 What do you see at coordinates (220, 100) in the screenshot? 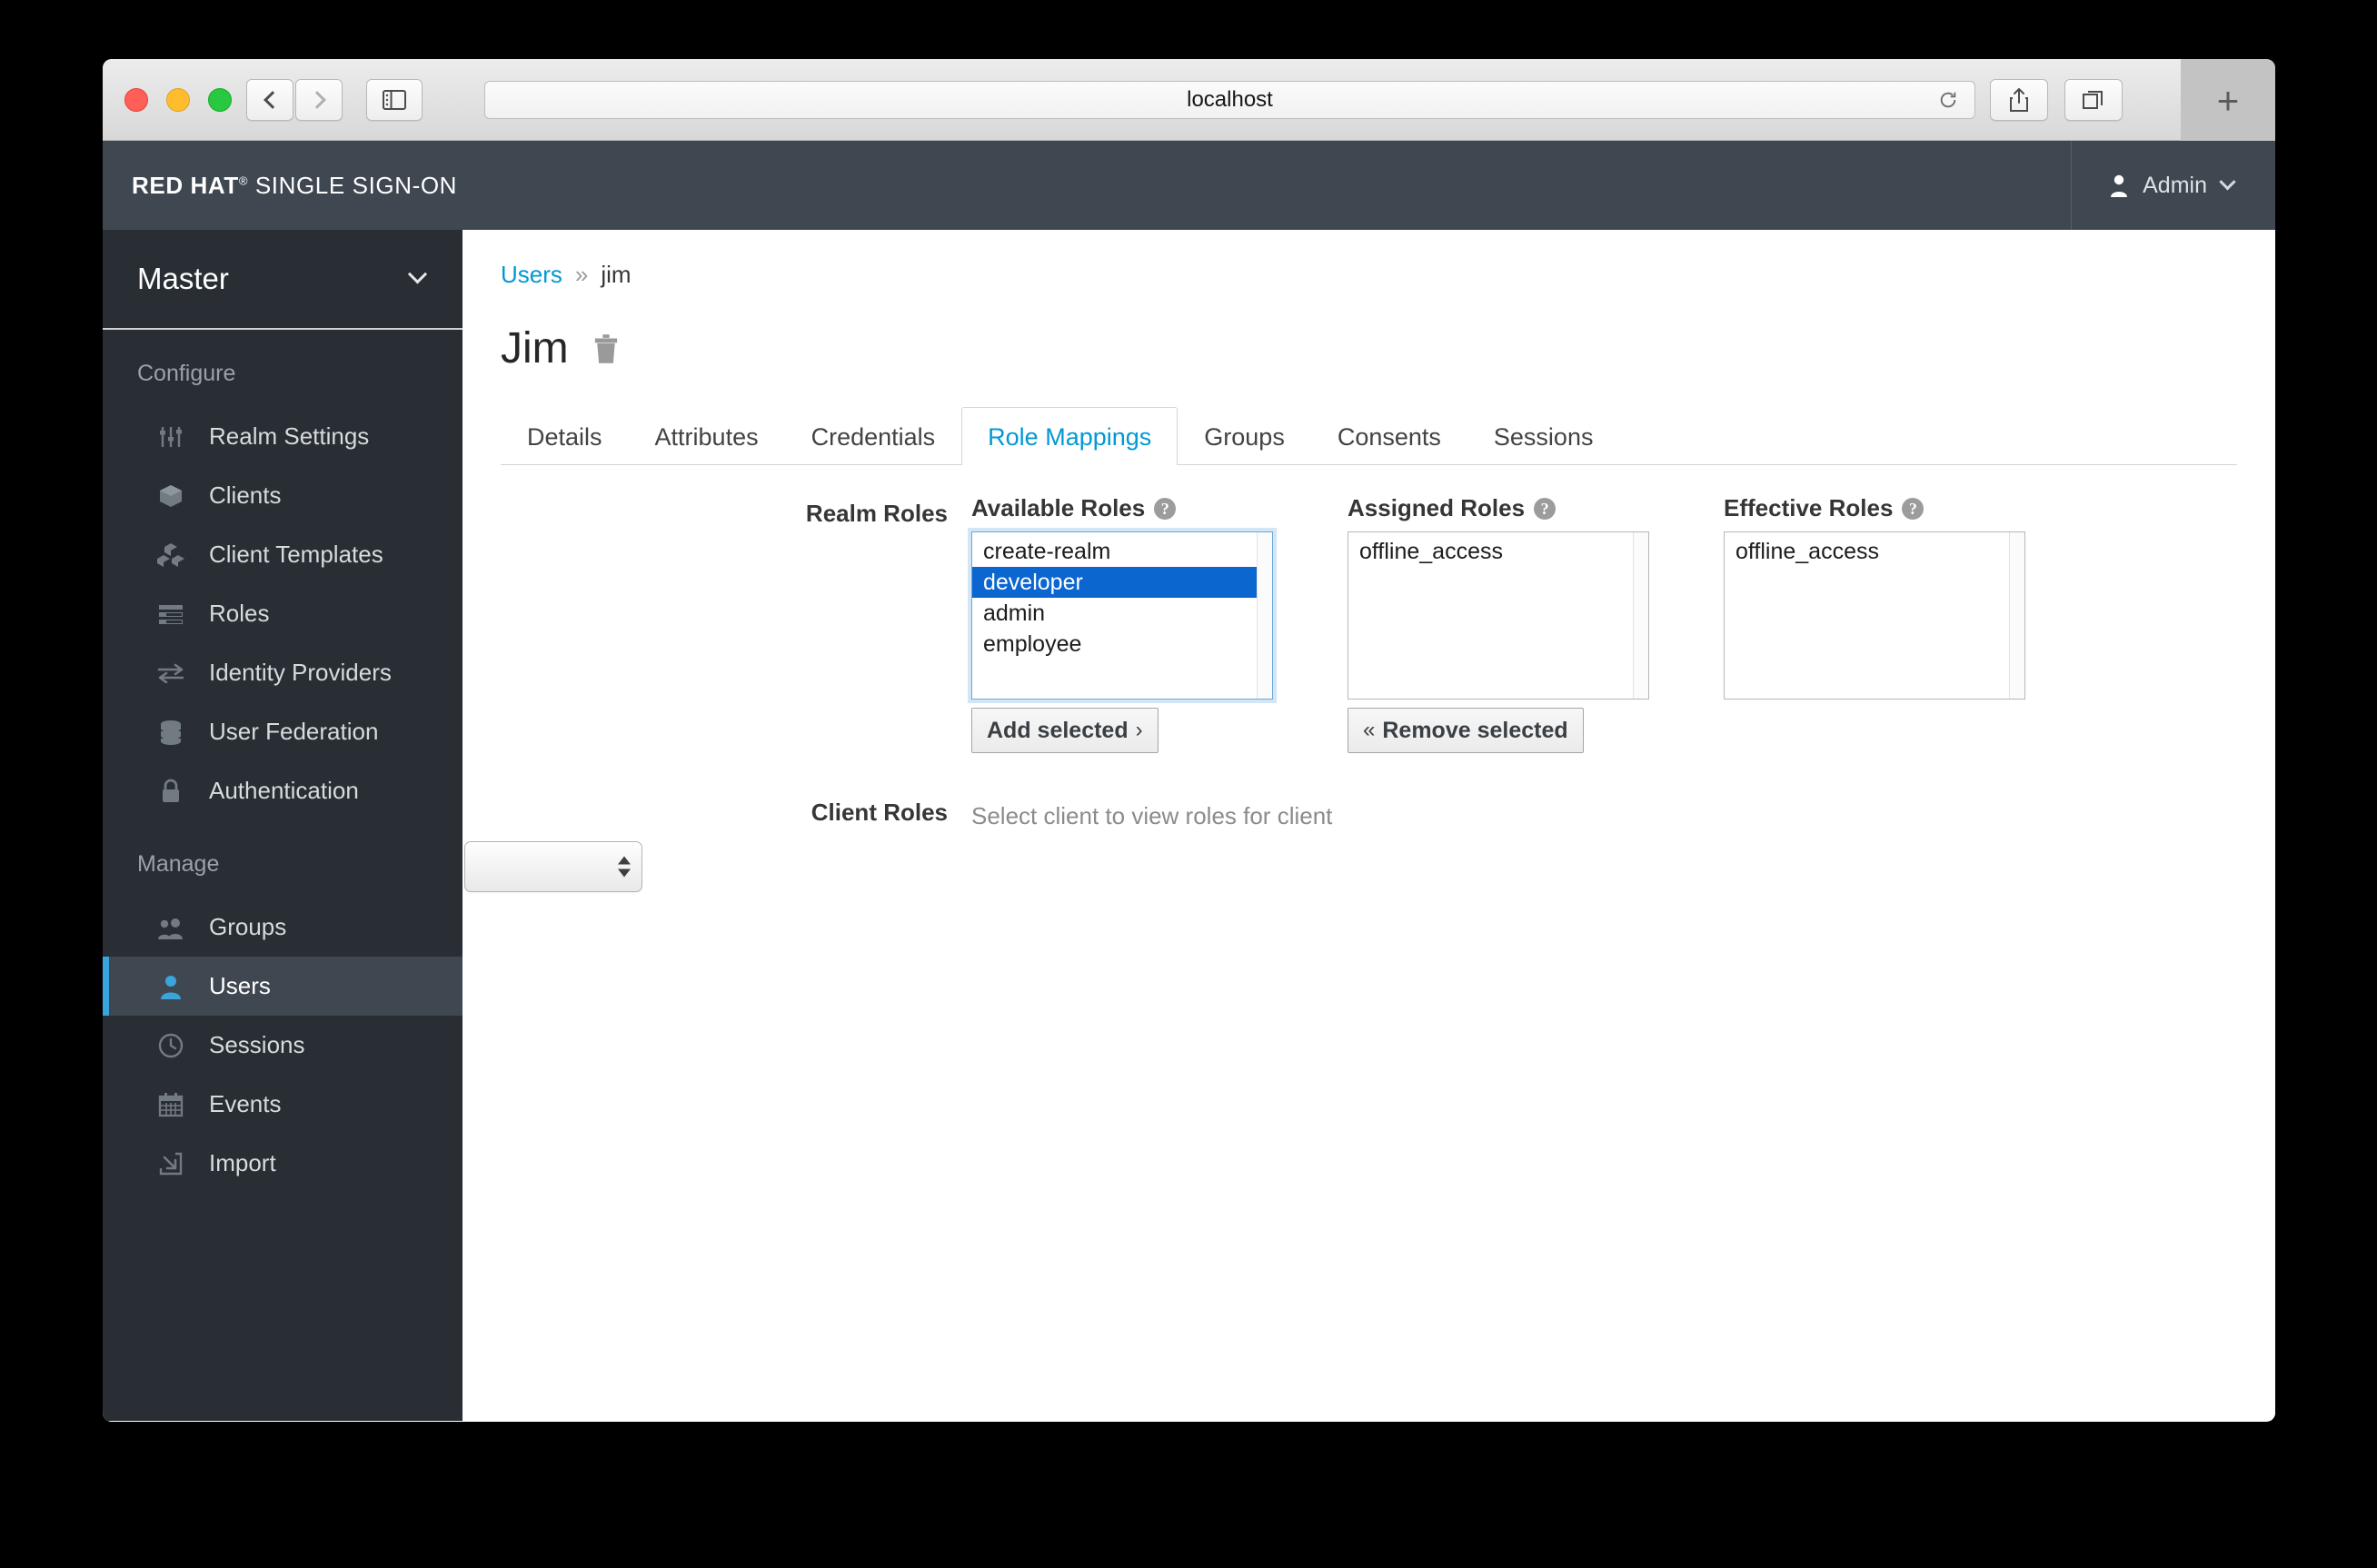
I see `maximize-window-button` at bounding box center [220, 100].